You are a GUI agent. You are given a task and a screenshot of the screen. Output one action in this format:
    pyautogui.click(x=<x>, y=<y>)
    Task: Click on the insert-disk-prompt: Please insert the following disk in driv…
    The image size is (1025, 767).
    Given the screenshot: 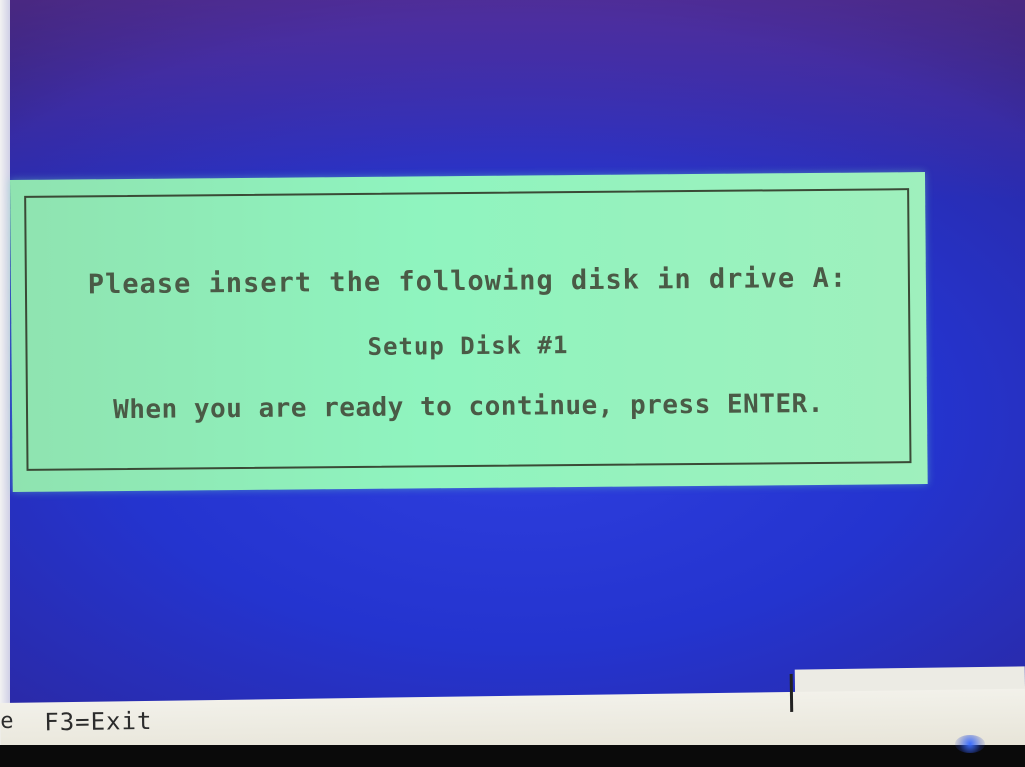 What is the action you would take?
    pyautogui.click(x=467, y=281)
    